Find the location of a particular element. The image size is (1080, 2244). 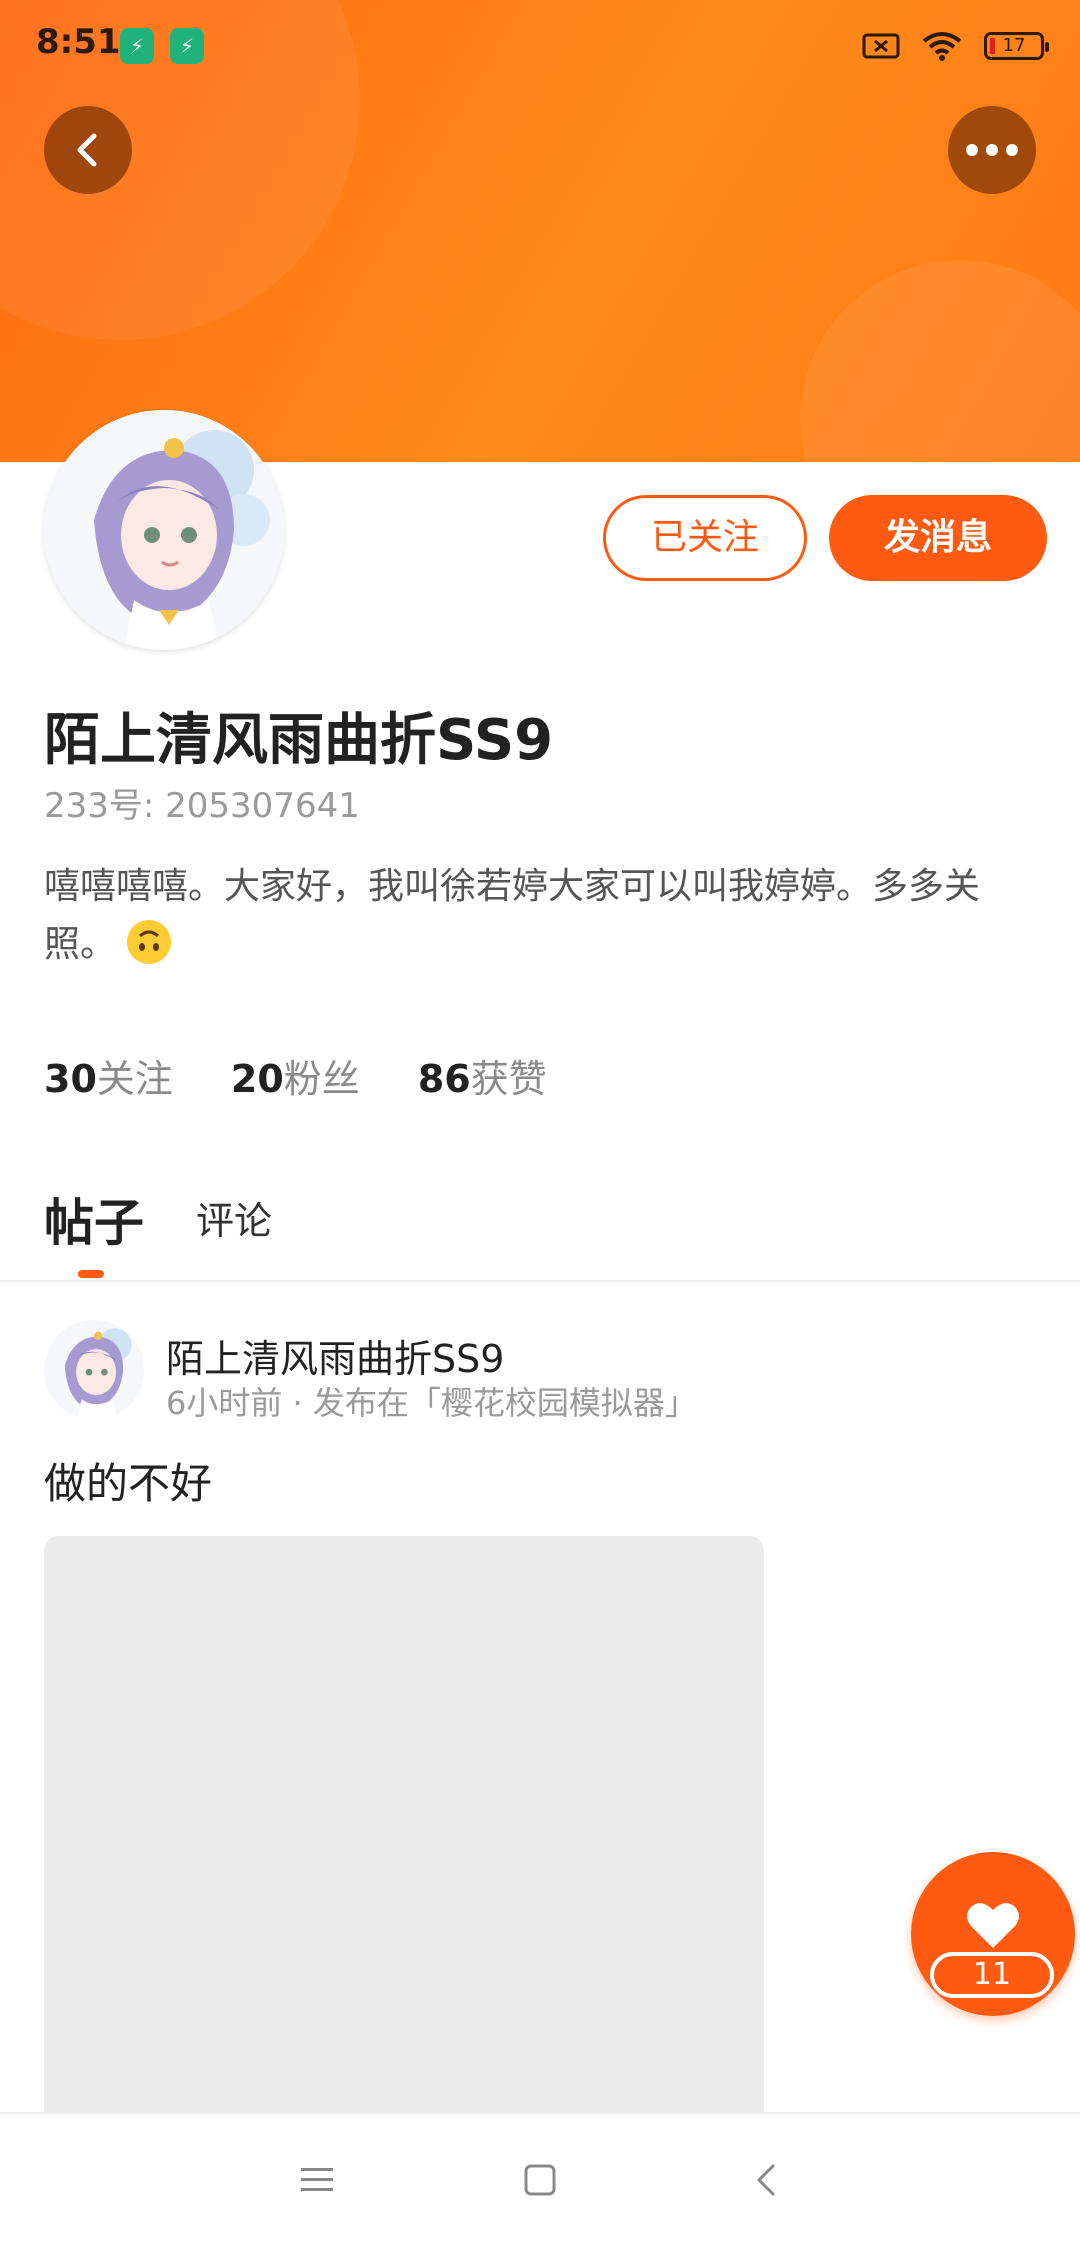

stat-label: 关注 is located at coordinates (134, 1079).